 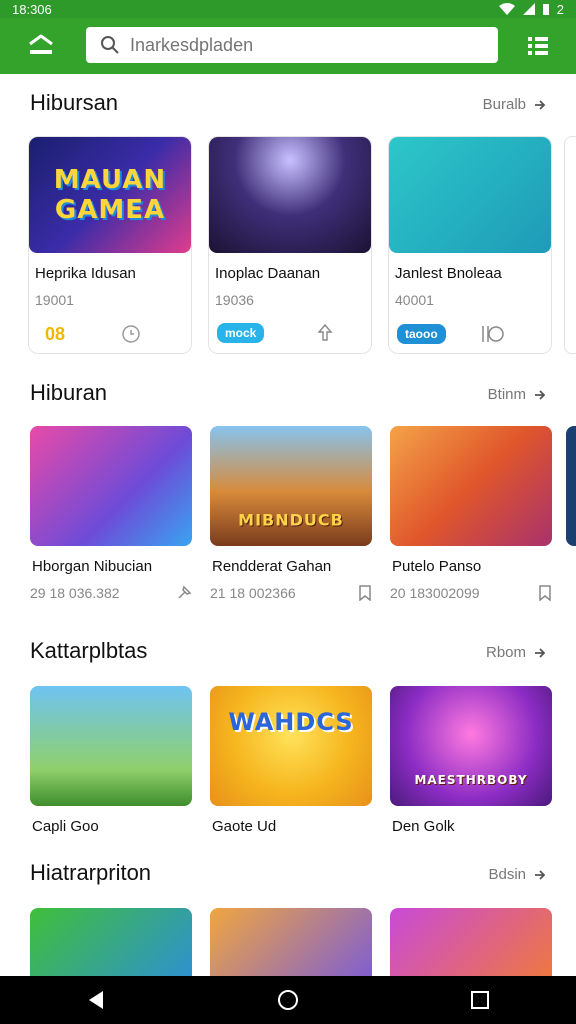 I want to click on thumbnail-art-text: MAUAN GAMEA, so click(x=110, y=195).